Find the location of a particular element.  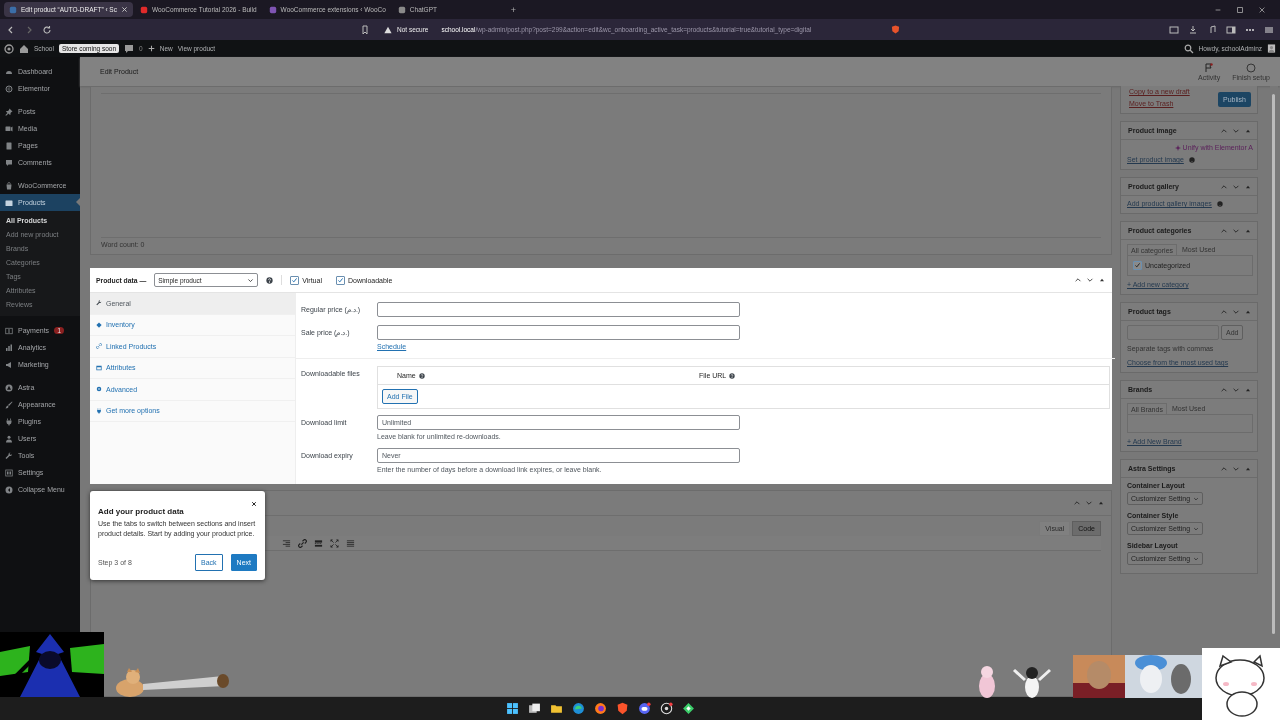

user-icon is located at coordinates (9, 438).